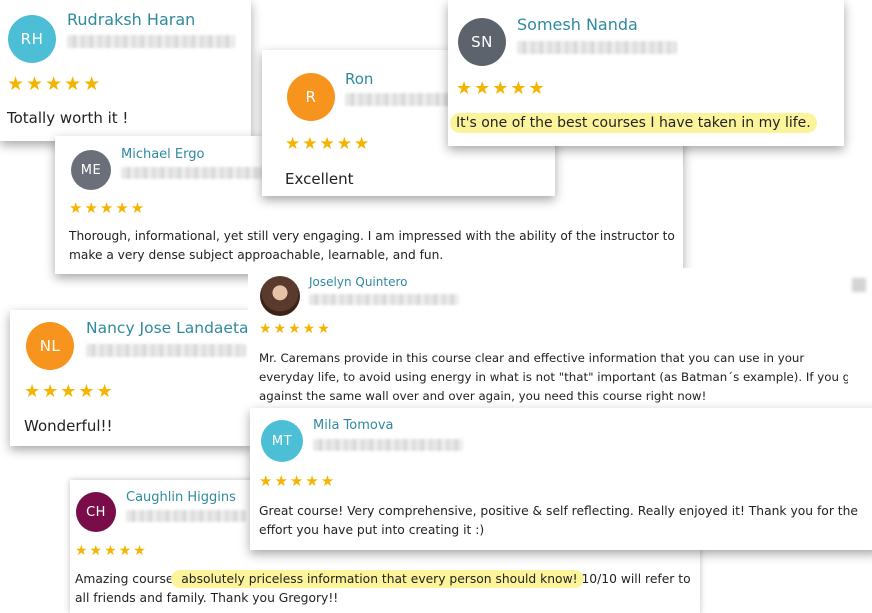  What do you see at coordinates (482, 42) in the screenshot?
I see `avatar-sn: SN` at bounding box center [482, 42].